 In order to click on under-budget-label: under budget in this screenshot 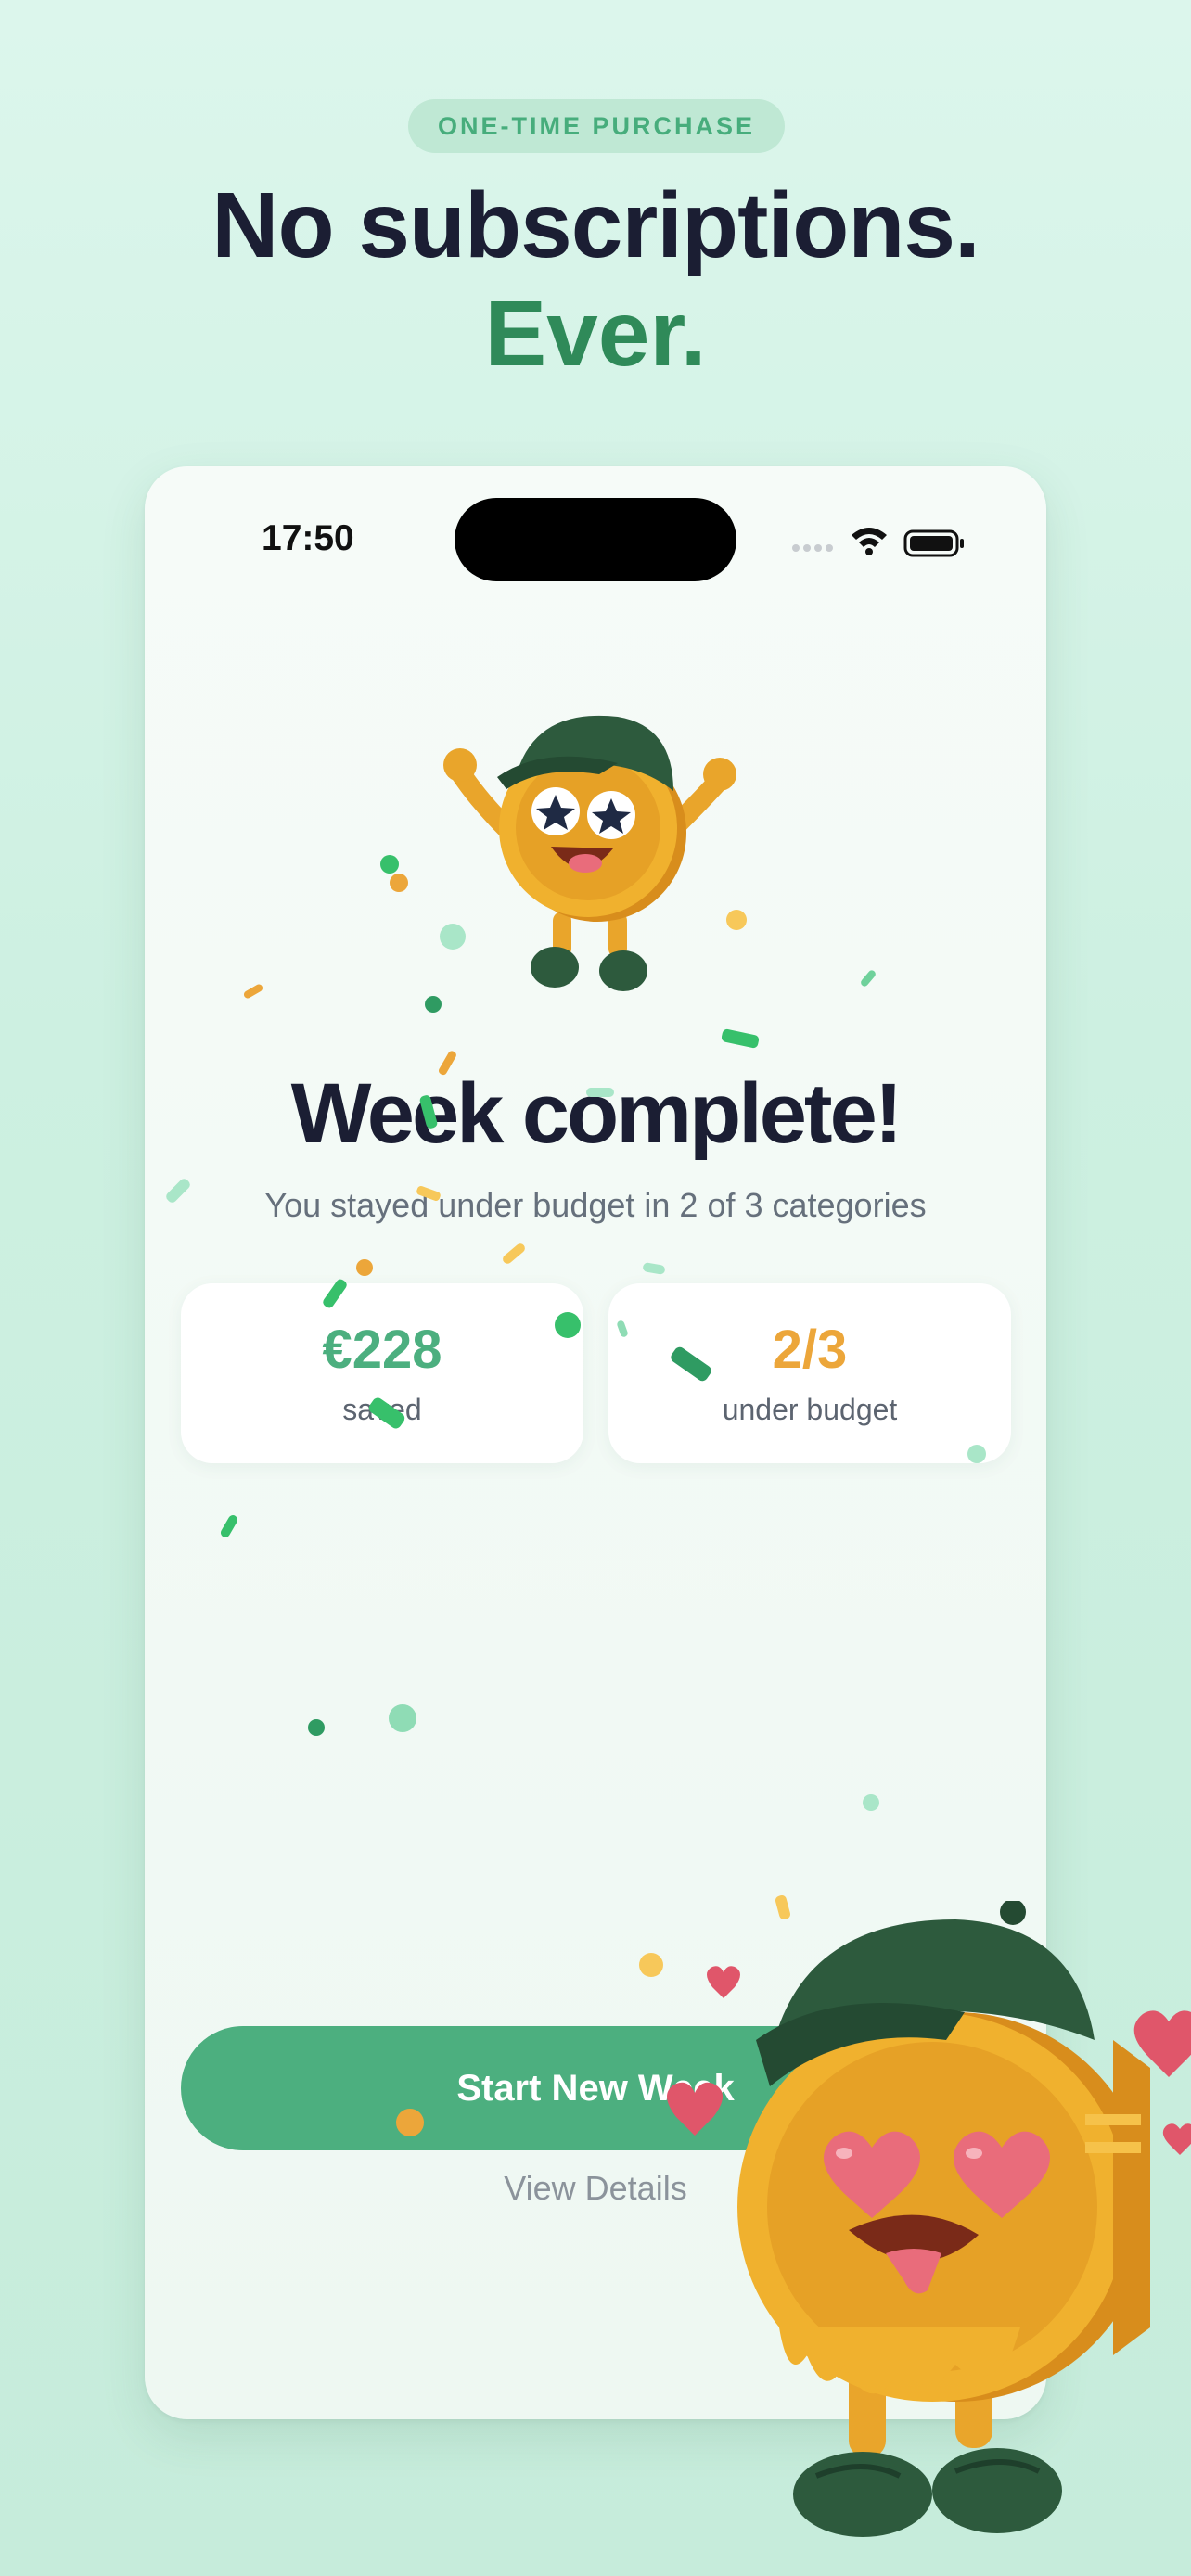, I will do `click(810, 1410)`.